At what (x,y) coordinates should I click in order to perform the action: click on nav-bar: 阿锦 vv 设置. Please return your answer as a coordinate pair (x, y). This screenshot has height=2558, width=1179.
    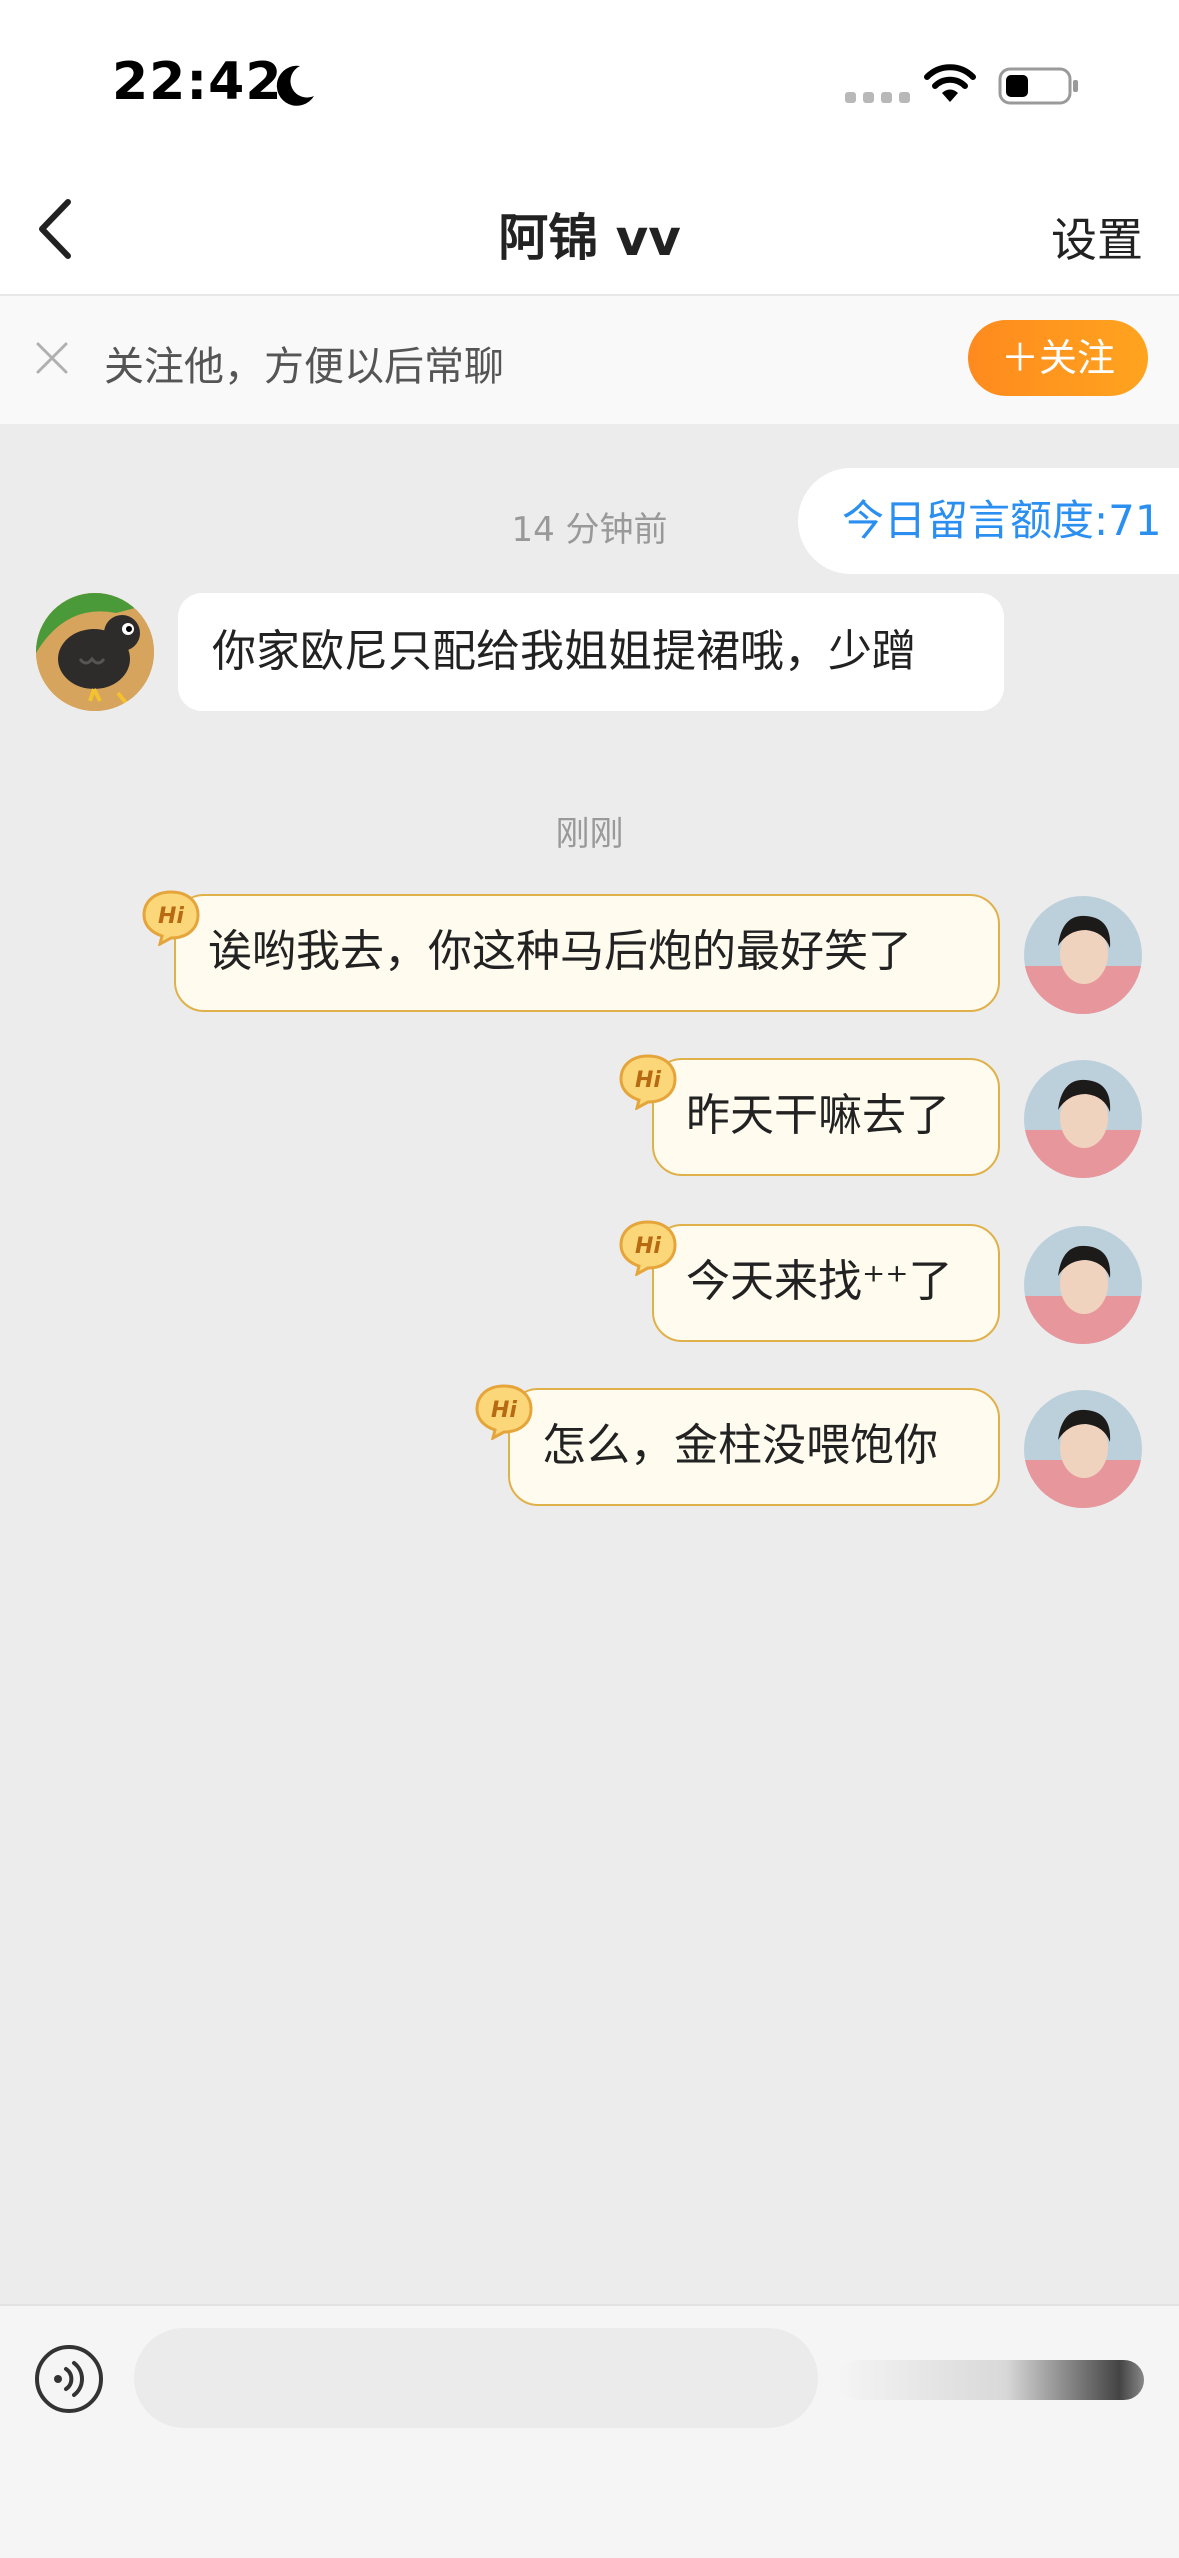
    Looking at the image, I should click on (589, 228).